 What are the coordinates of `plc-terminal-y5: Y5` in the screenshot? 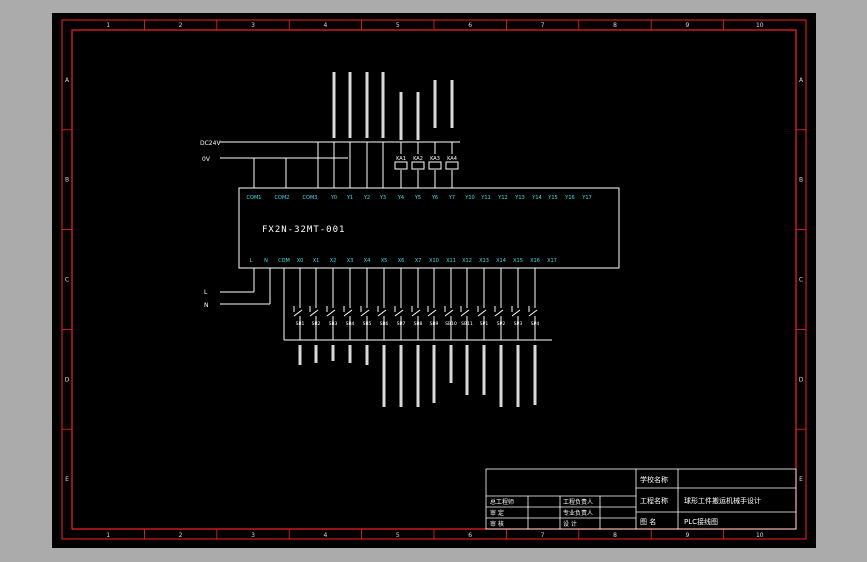 It's located at (417, 198).